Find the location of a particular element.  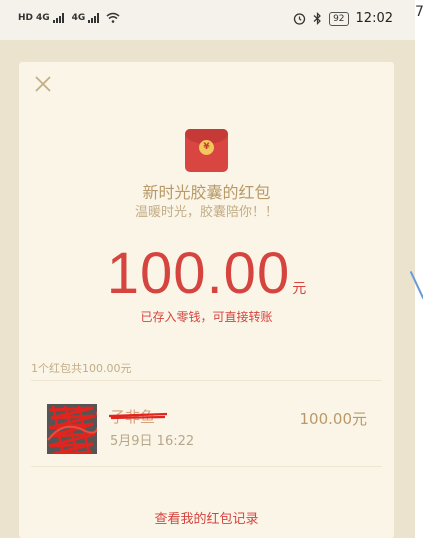

status-right: 92 12:02 is located at coordinates (343, 18).